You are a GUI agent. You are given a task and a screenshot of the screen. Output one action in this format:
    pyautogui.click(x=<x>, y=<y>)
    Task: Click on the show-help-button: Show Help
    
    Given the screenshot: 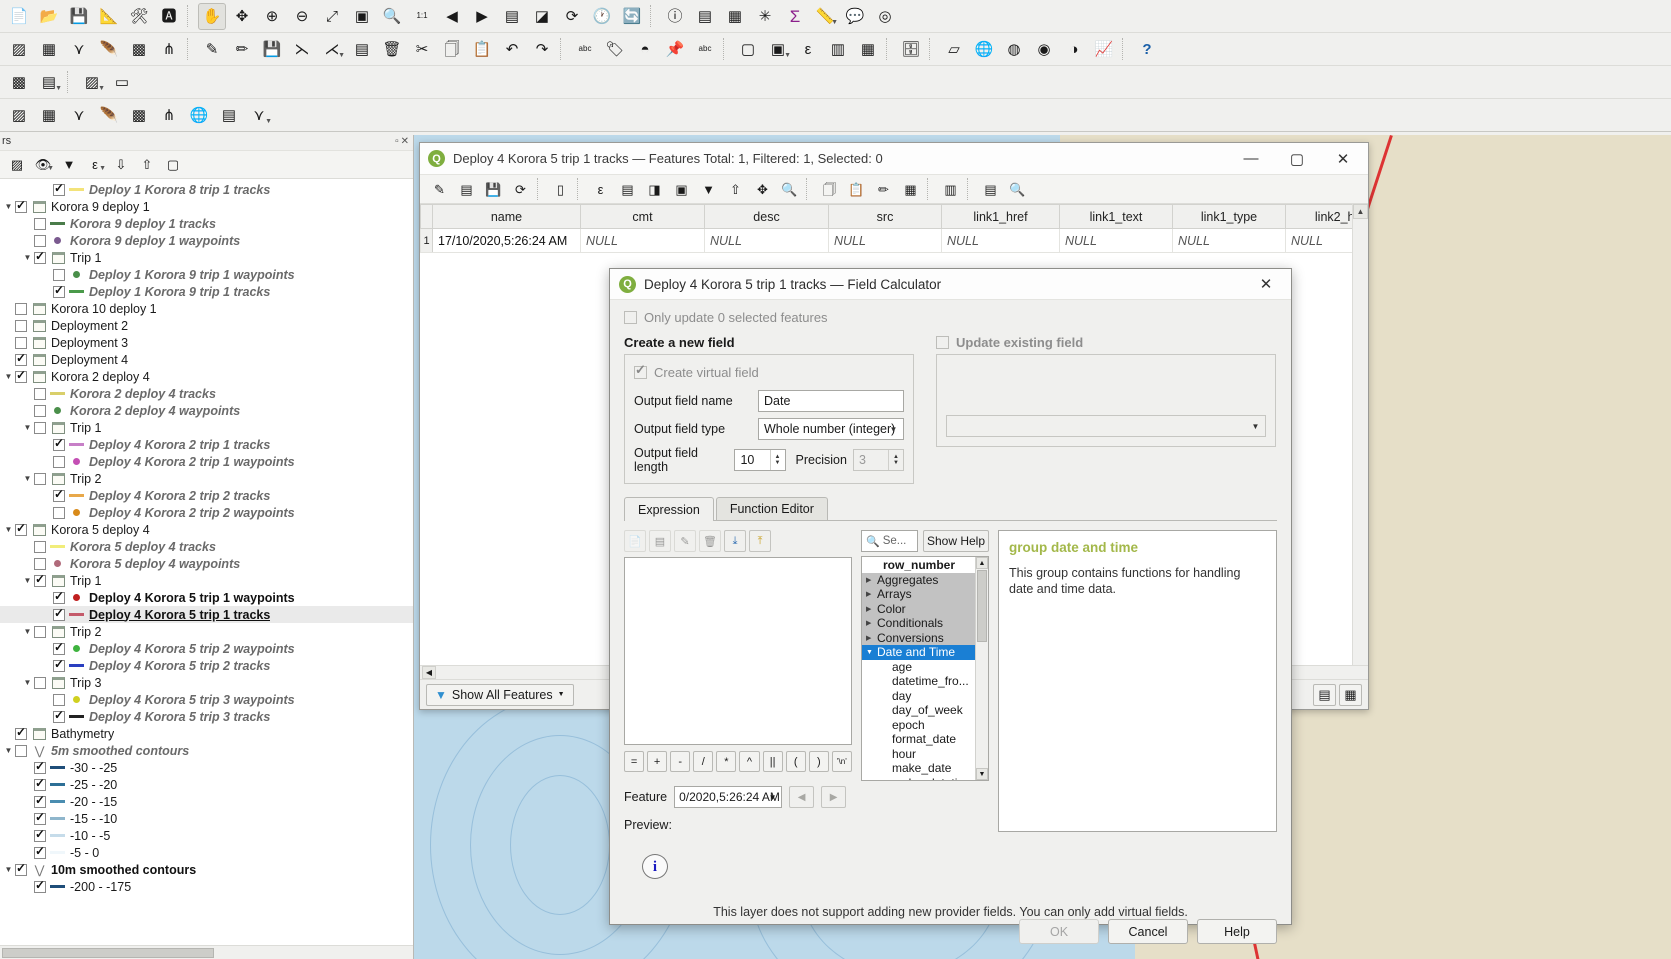 What is the action you would take?
    pyautogui.click(x=956, y=541)
    